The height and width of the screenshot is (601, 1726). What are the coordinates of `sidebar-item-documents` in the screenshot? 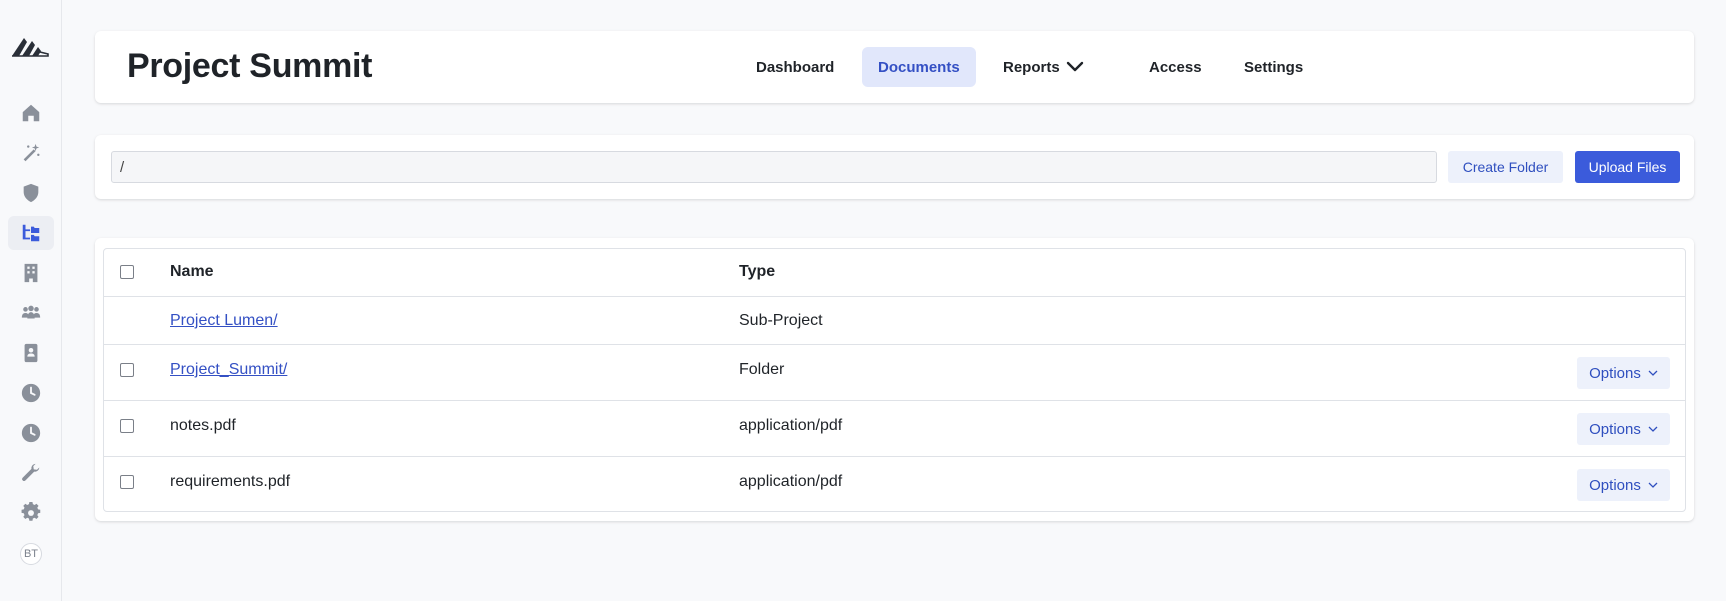 It's located at (31, 233).